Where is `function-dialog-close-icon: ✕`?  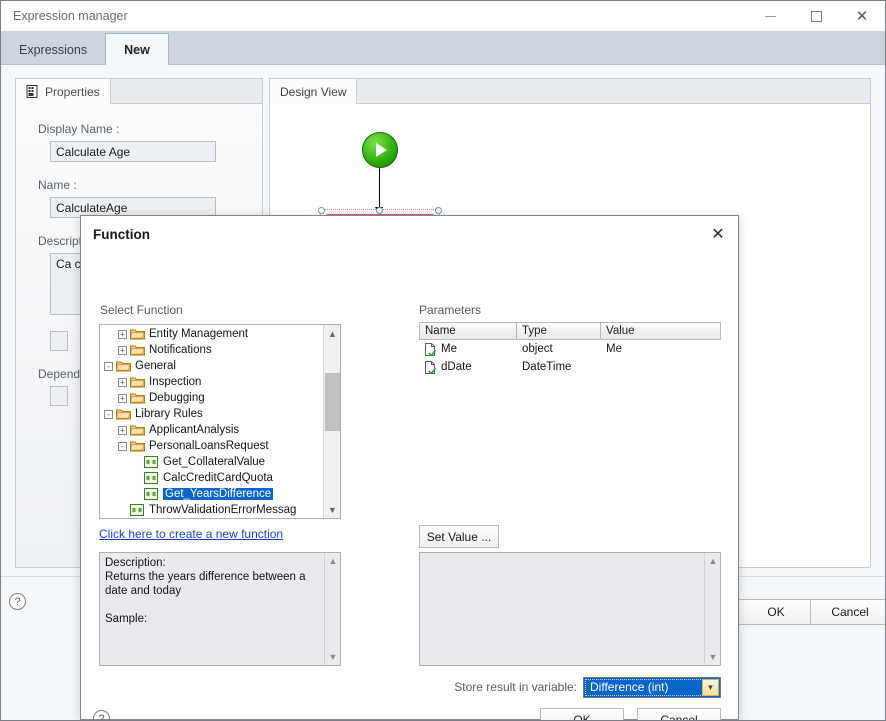 function-dialog-close-icon: ✕ is located at coordinates (718, 234).